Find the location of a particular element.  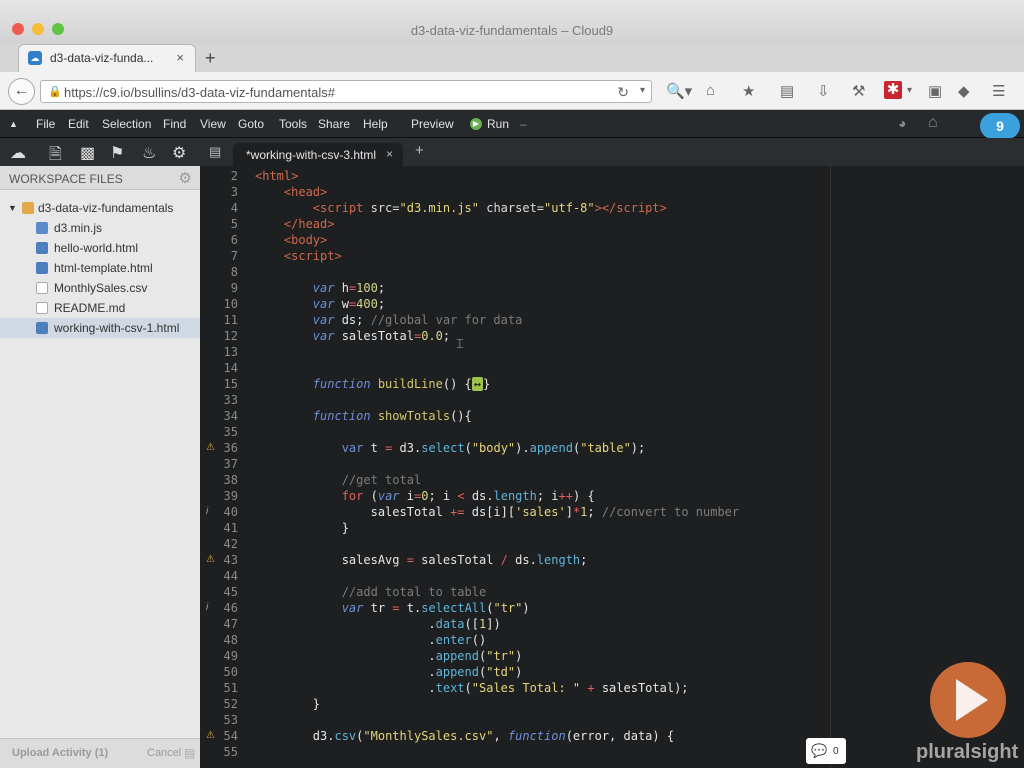

line-number: 11 is located at coordinates (230, 320).